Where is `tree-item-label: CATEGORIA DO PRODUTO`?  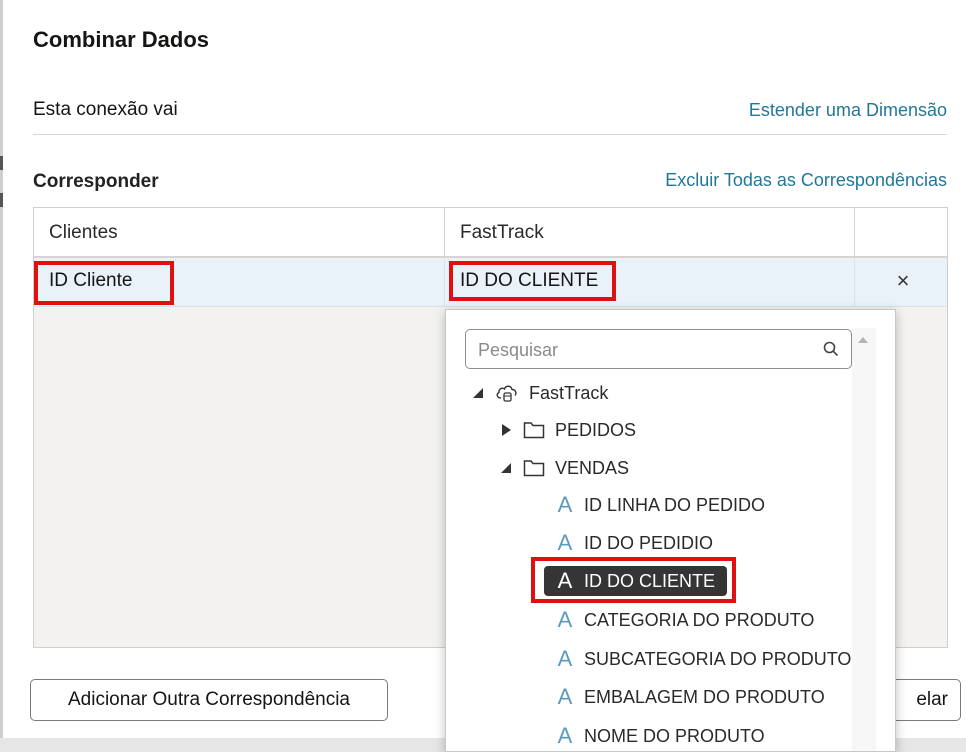 tree-item-label: CATEGORIA DO PRODUTO is located at coordinates (699, 619).